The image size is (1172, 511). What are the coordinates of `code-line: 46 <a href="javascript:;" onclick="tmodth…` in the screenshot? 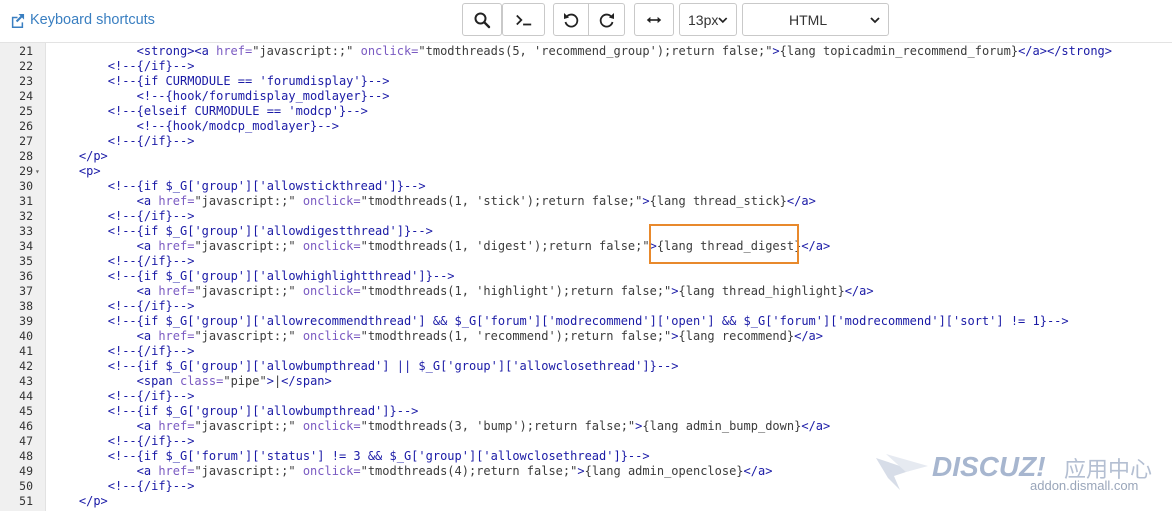 It's located at (586, 426).